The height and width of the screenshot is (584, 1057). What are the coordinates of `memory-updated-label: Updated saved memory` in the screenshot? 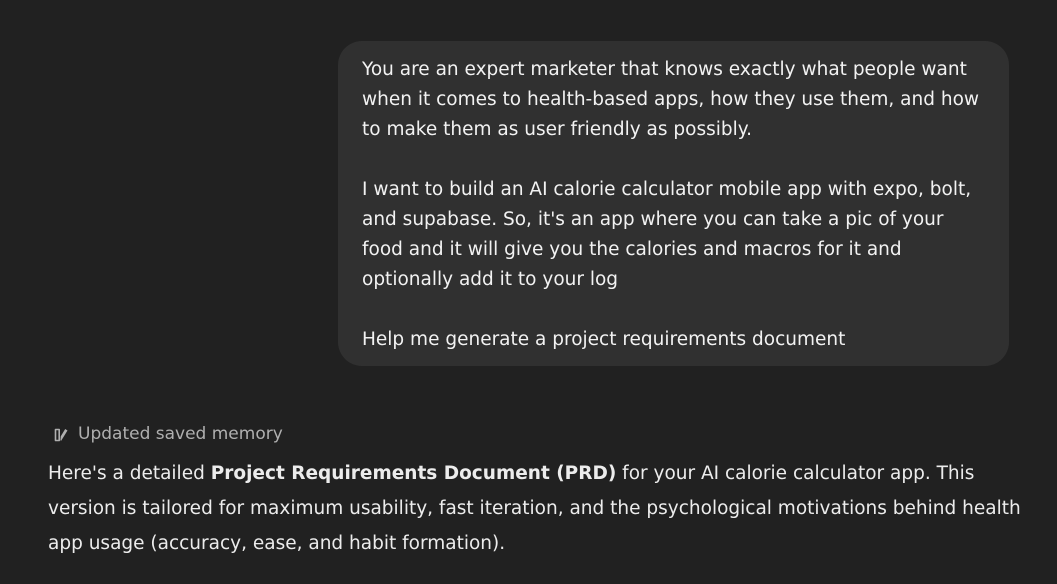 It's located at (180, 434).